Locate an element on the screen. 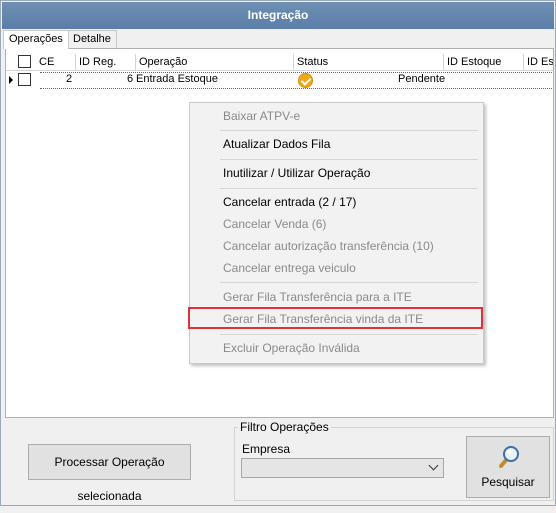  tab-operacoes: Operações is located at coordinates (36, 39).